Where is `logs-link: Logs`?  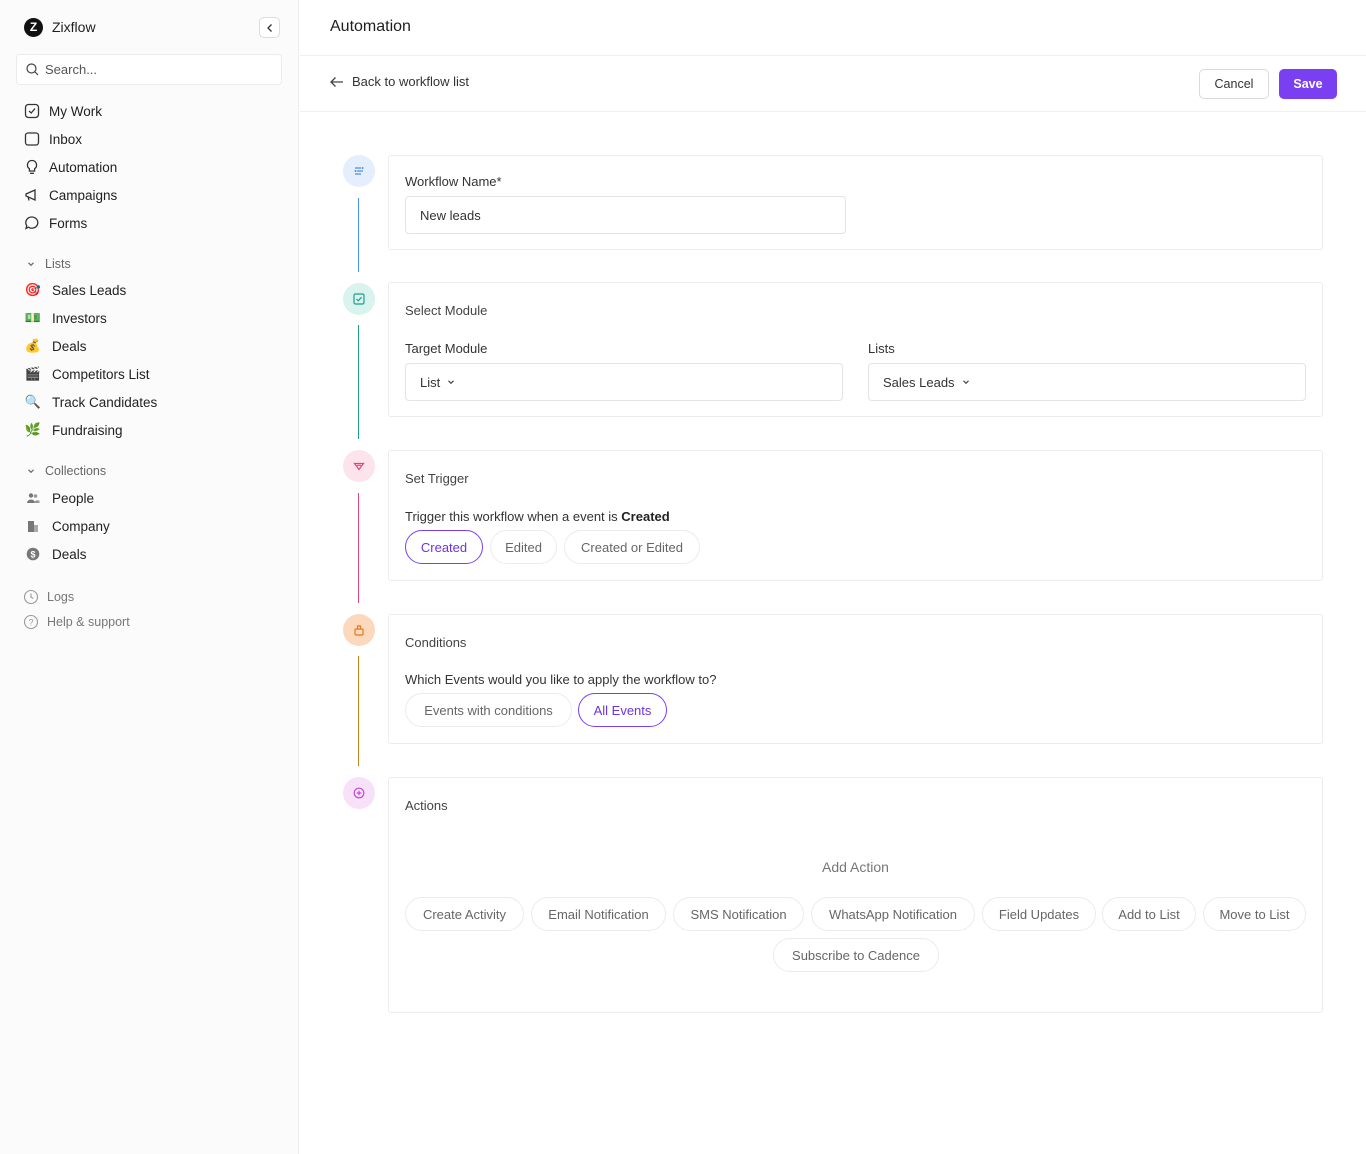 logs-link: Logs is located at coordinates (48, 597).